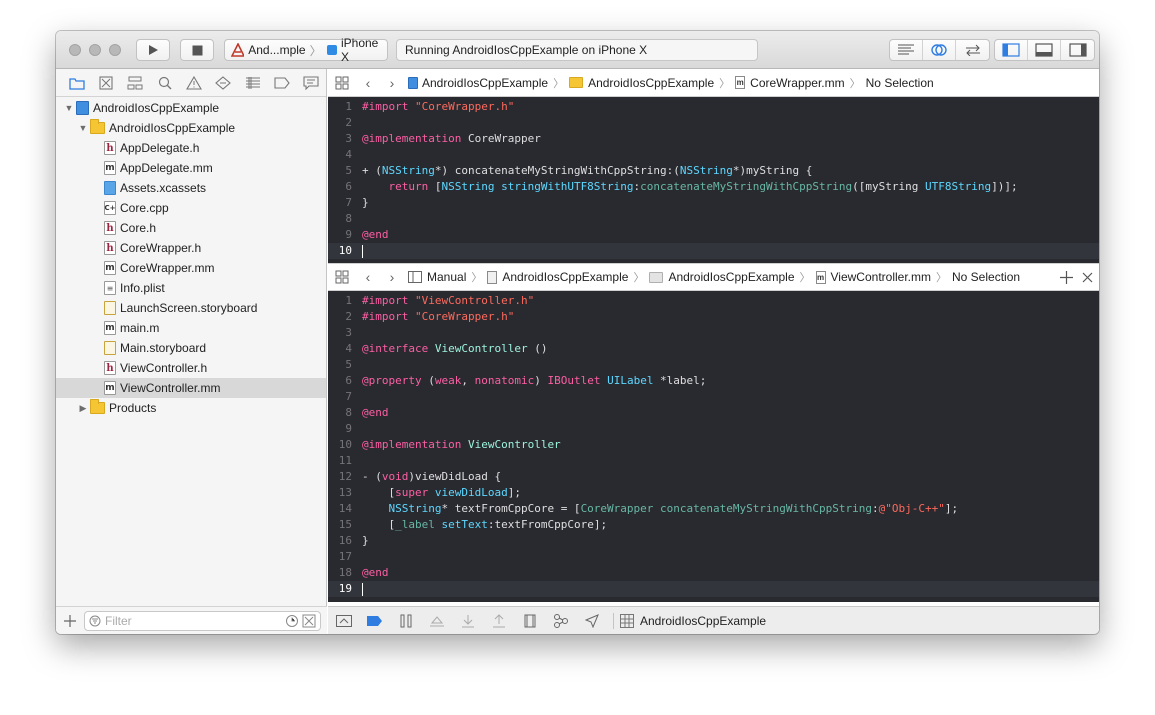 Image resolution: width=1155 pixels, height=715 pixels. I want to click on file-tree-item: m ViewController.mm, so click(191, 388).